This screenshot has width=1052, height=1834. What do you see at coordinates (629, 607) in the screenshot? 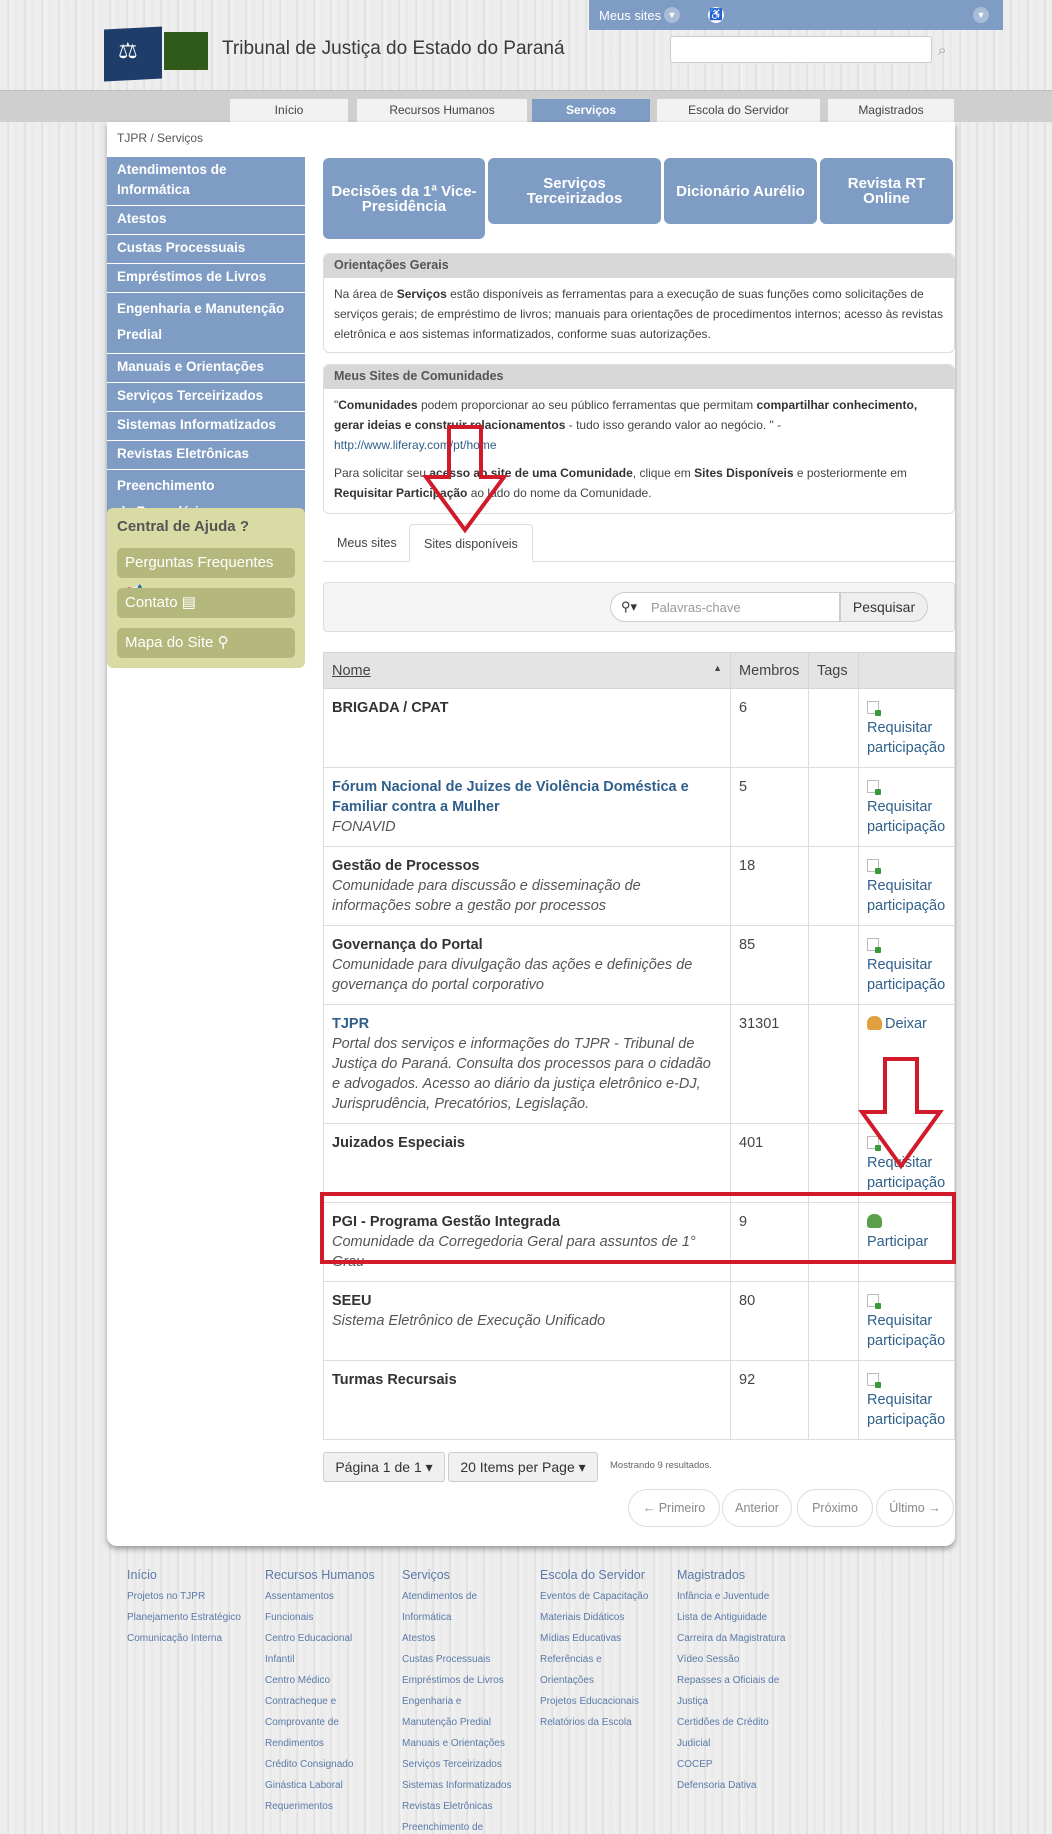
I see `search-icon: ⚲▾` at bounding box center [629, 607].